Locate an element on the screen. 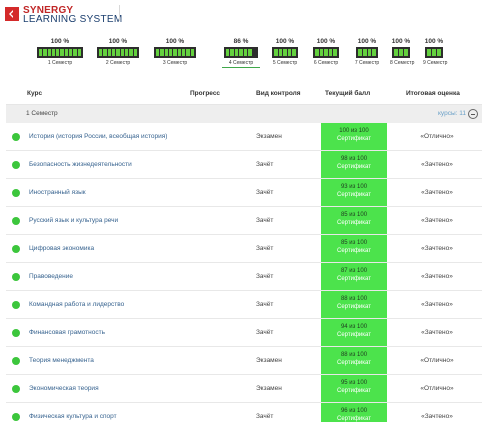 The width and height of the screenshot is (491, 422). score-value: 88 из 100 is located at coordinates (354, 355).